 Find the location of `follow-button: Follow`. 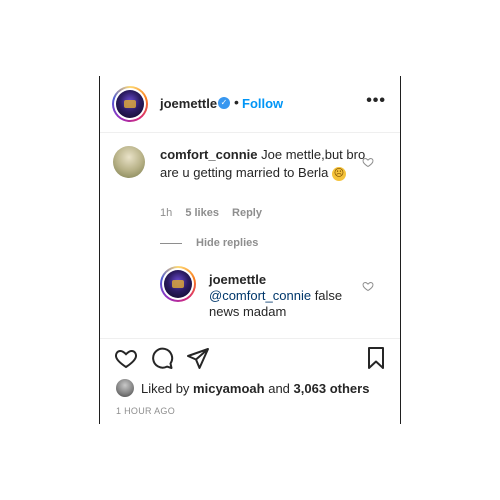

follow-button: Follow is located at coordinates (262, 103).